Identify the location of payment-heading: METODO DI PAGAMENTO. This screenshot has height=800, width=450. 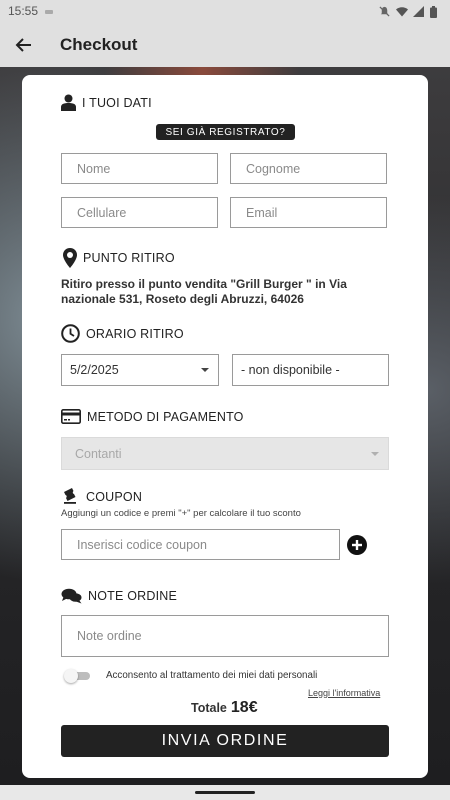
(152, 416).